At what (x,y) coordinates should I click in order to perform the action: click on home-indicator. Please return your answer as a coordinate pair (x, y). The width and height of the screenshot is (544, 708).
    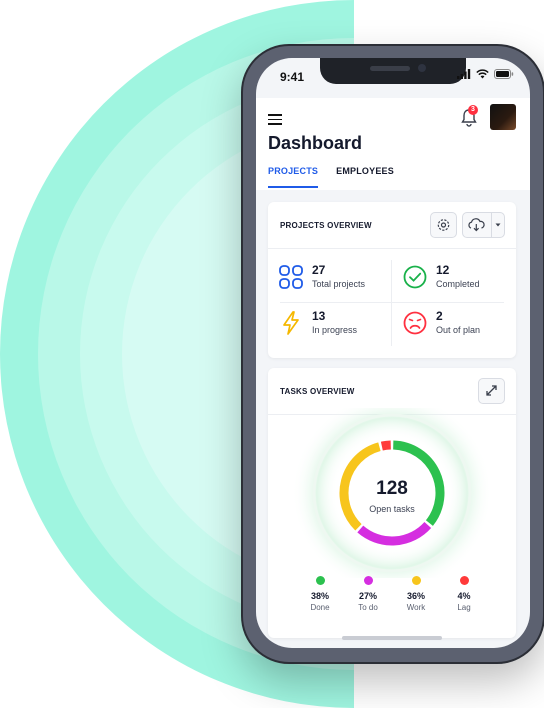
    Looking at the image, I should click on (392, 638).